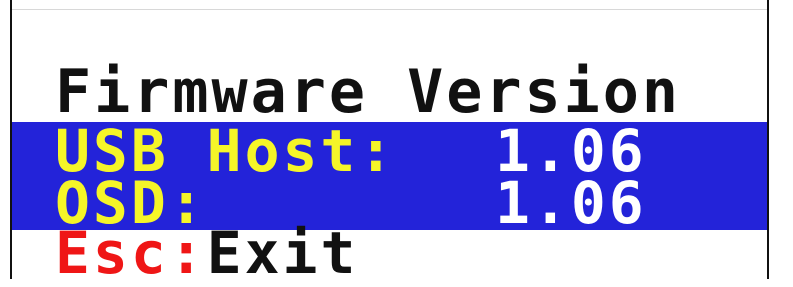  What do you see at coordinates (780, 139) in the screenshot?
I see `right-screen-border` at bounding box center [780, 139].